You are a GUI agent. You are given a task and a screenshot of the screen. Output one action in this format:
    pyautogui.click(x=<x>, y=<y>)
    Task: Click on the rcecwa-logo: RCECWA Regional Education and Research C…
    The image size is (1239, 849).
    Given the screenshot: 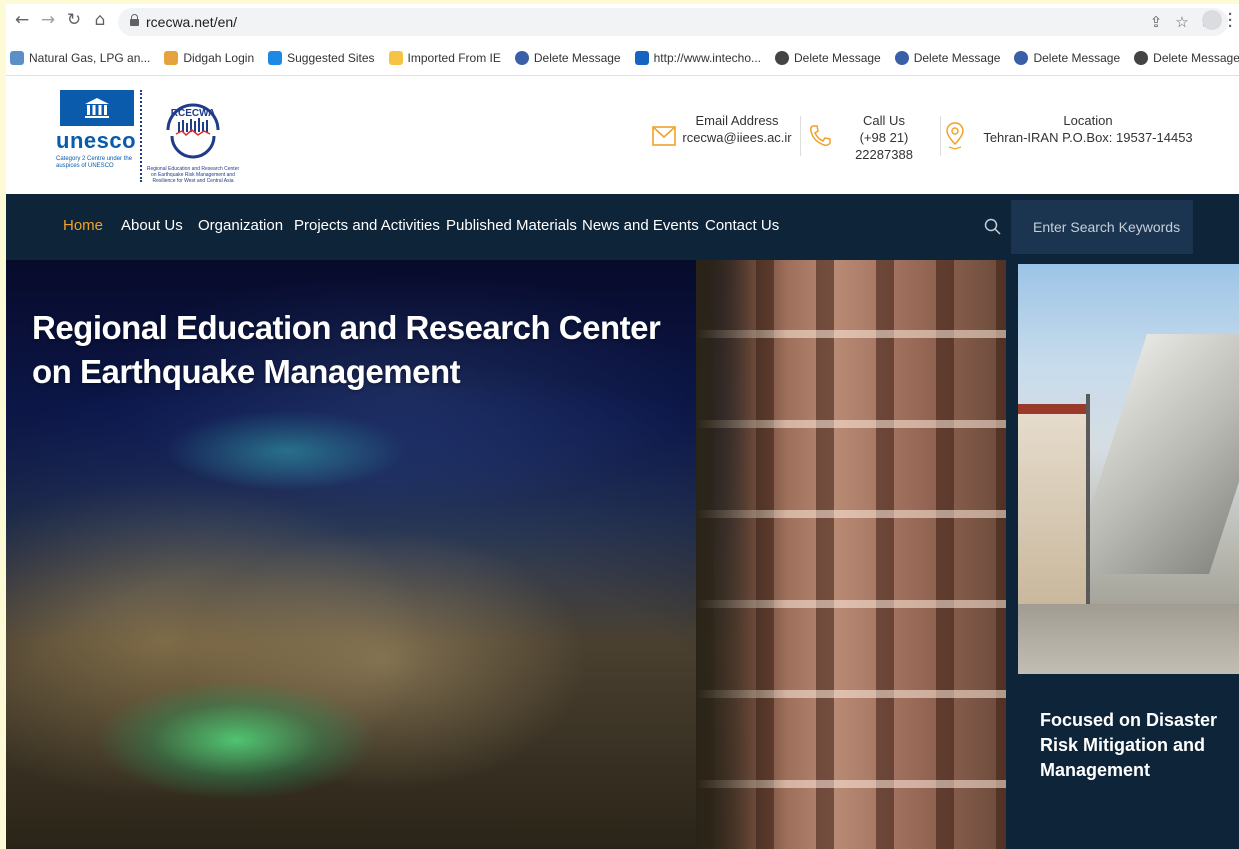 What is the action you would take?
    pyautogui.click(x=193, y=137)
    